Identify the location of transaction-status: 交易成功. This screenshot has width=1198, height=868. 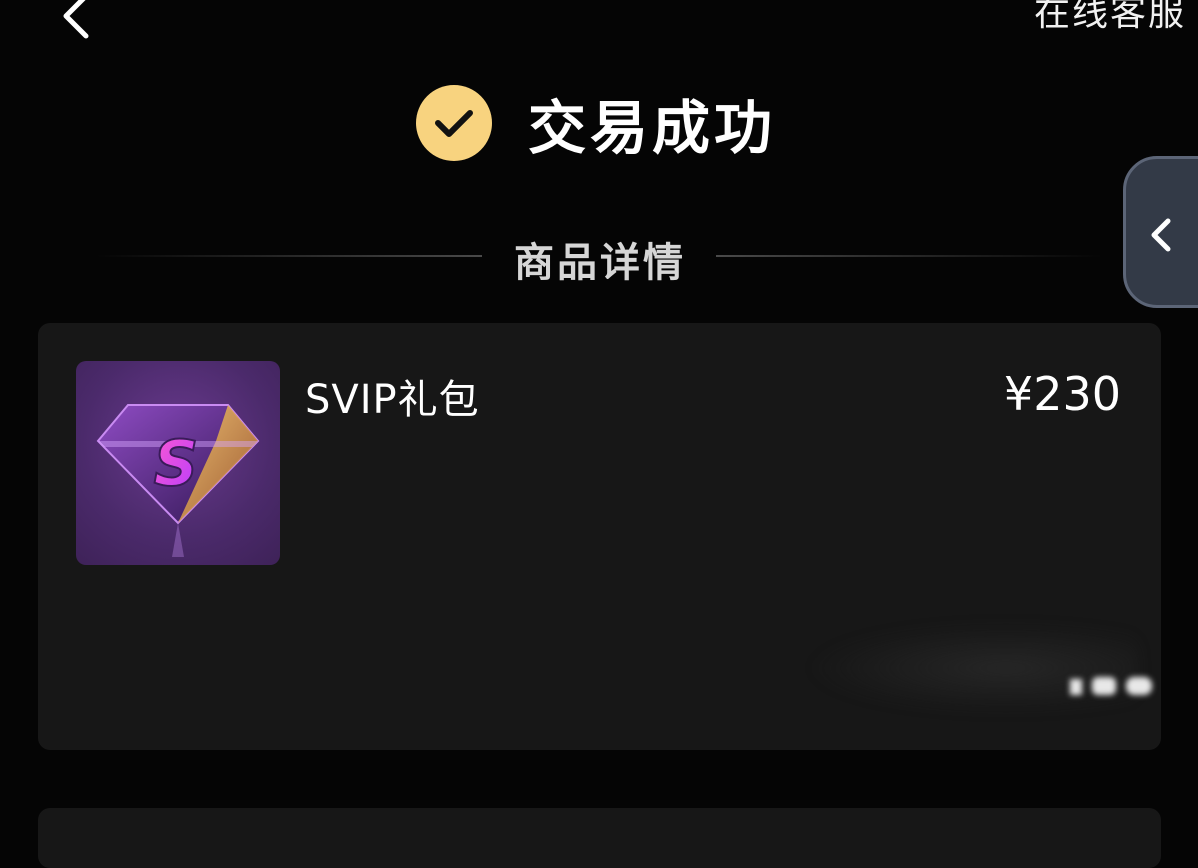
(596, 123).